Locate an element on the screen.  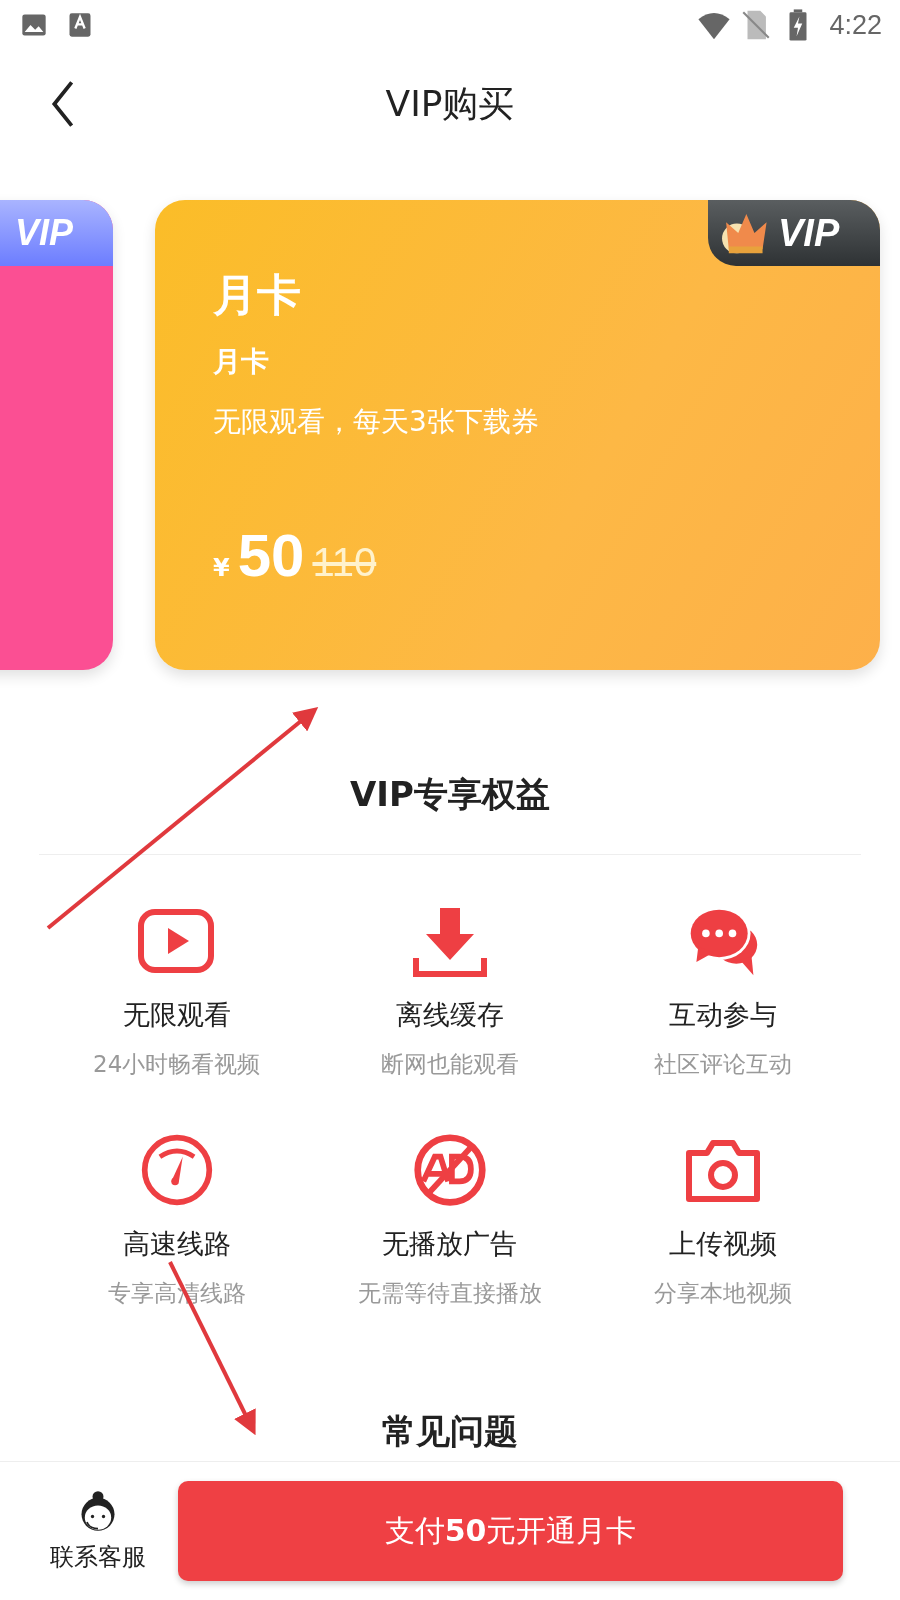
benefit-title: 高速线路 is located at coordinates (176, 1244).